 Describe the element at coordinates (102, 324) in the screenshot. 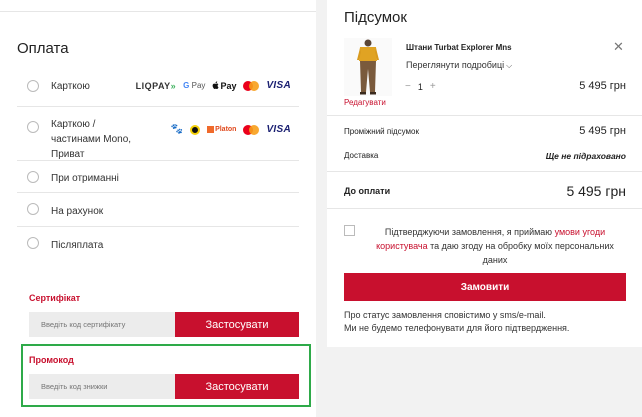

I see `certificate-input` at that location.